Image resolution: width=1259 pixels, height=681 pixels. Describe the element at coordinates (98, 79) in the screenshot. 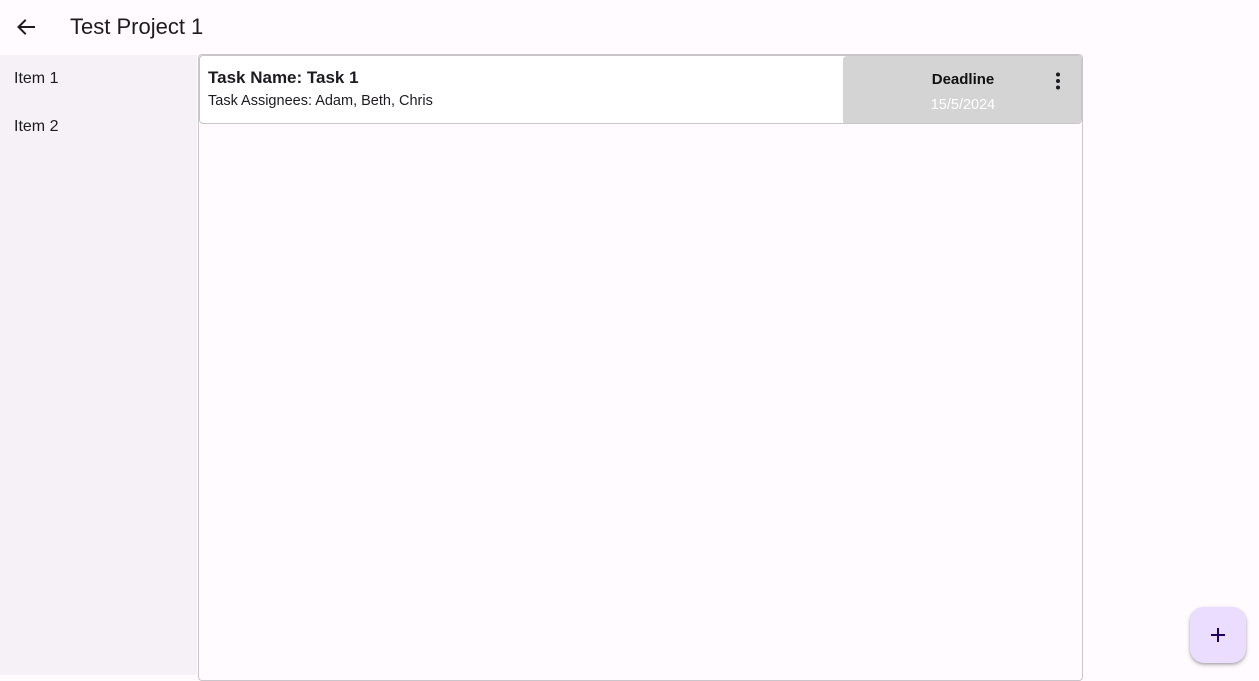

I see `sidebar-item-1: Item 1` at that location.